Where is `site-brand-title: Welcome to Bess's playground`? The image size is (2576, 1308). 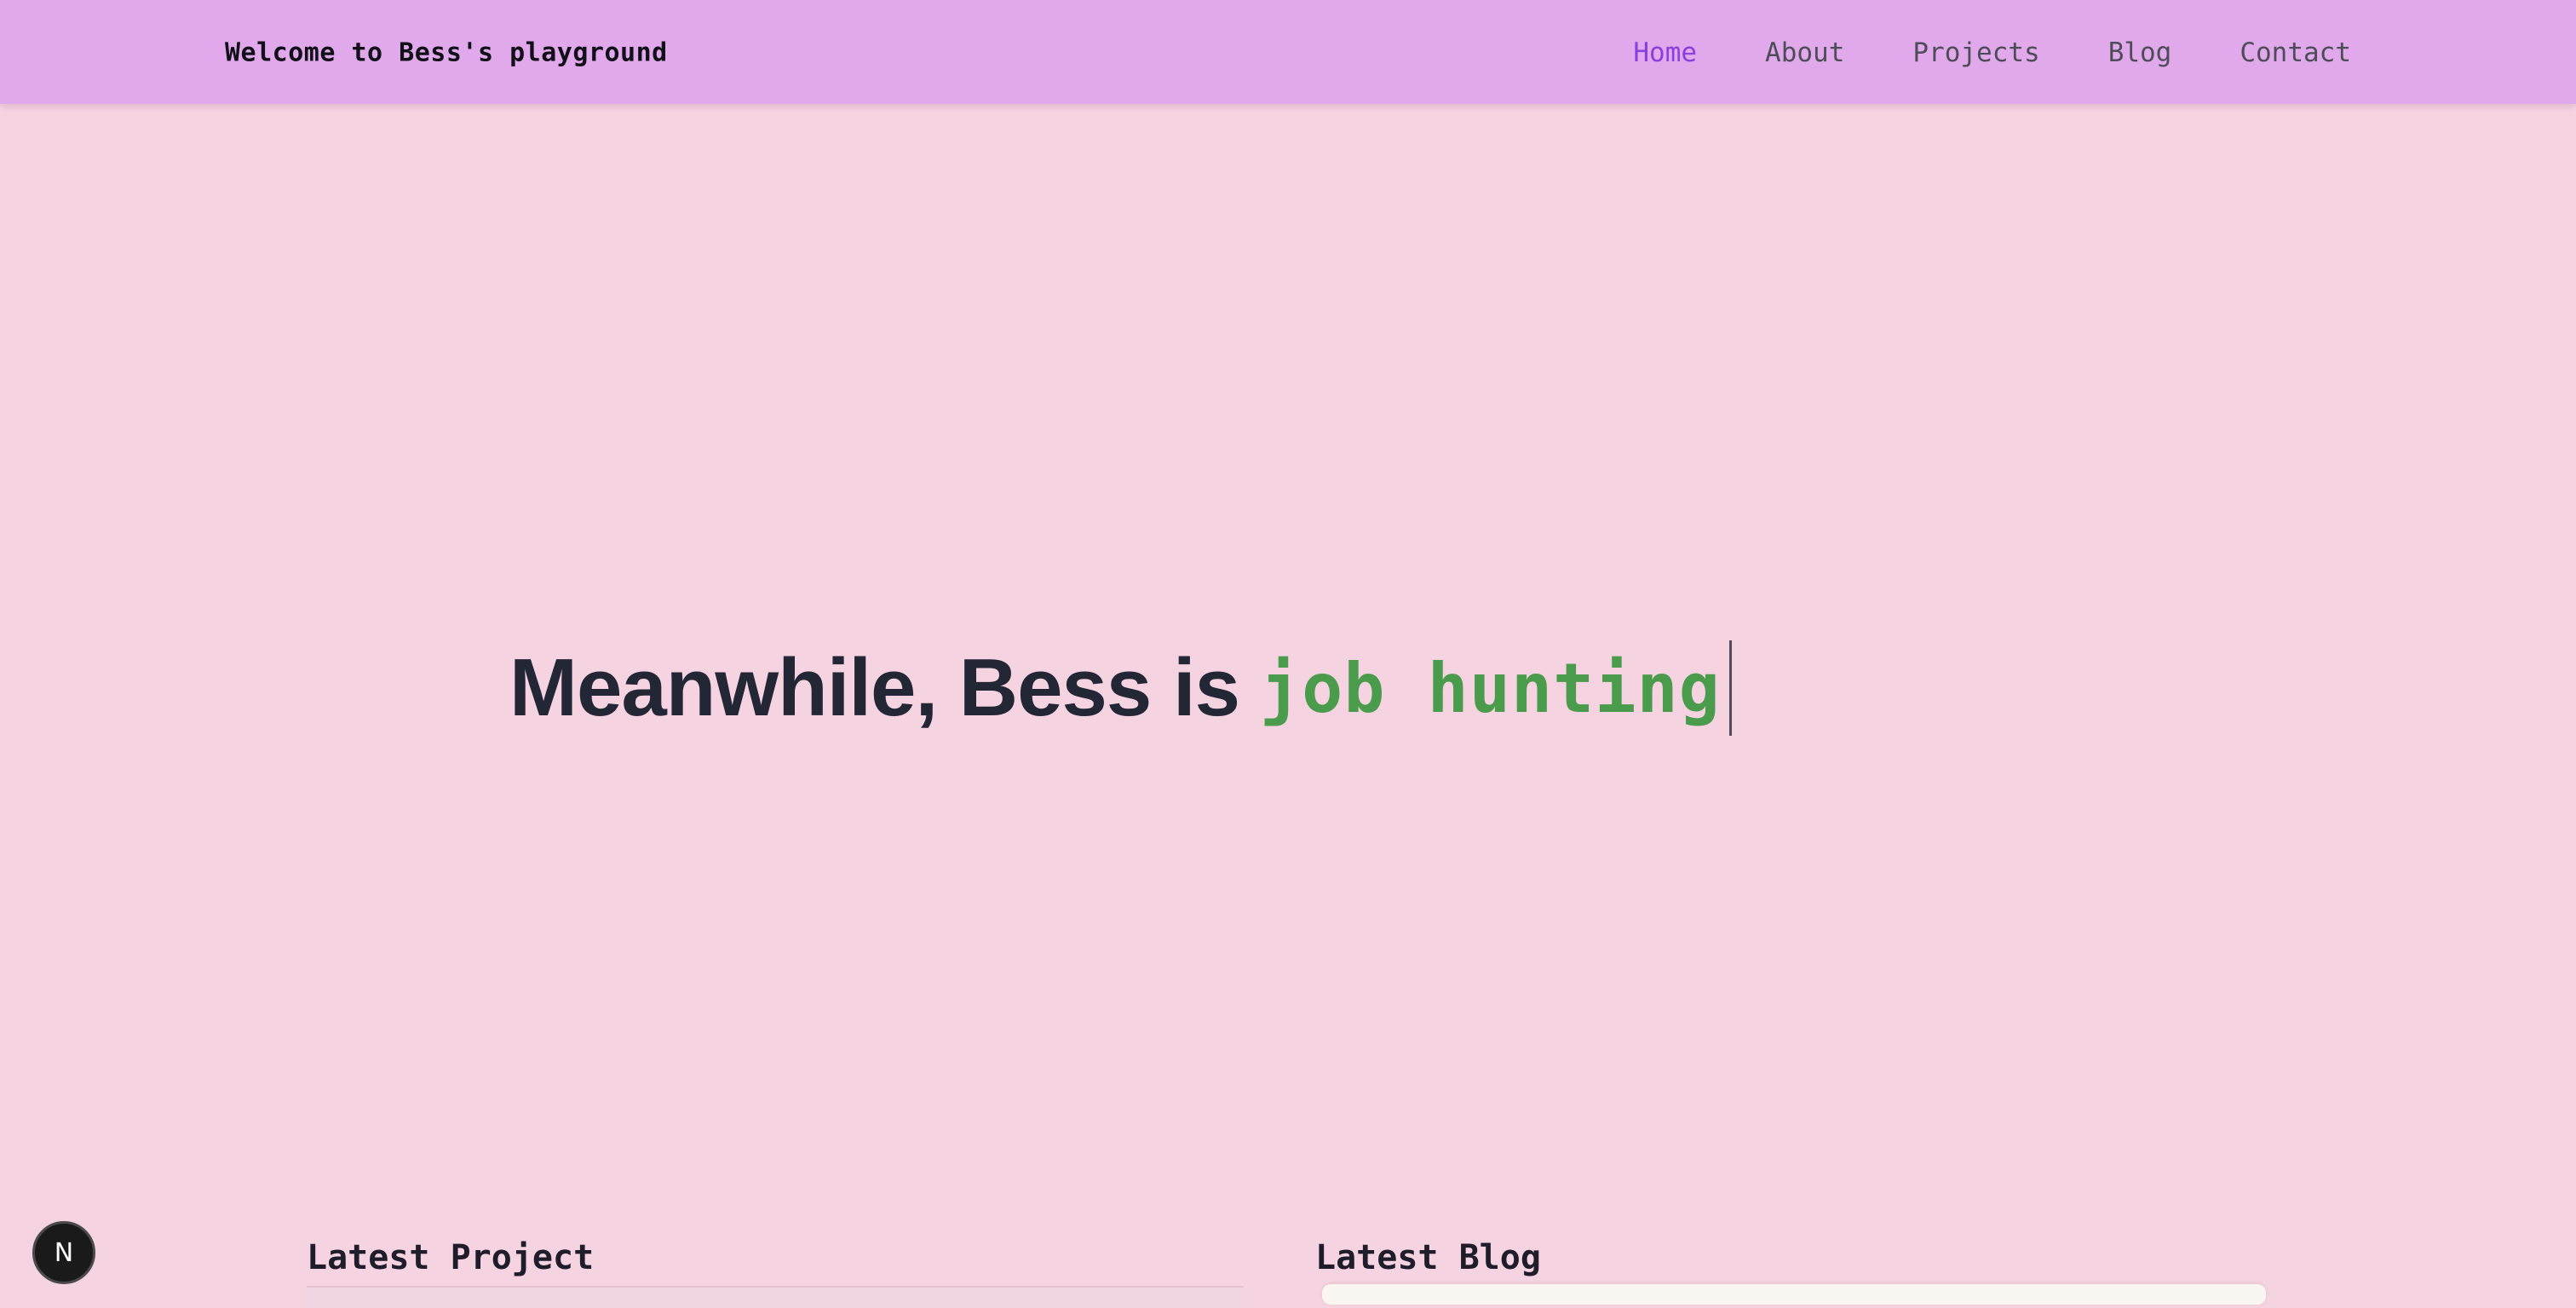 site-brand-title: Welcome to Bess's playground is located at coordinates (446, 53).